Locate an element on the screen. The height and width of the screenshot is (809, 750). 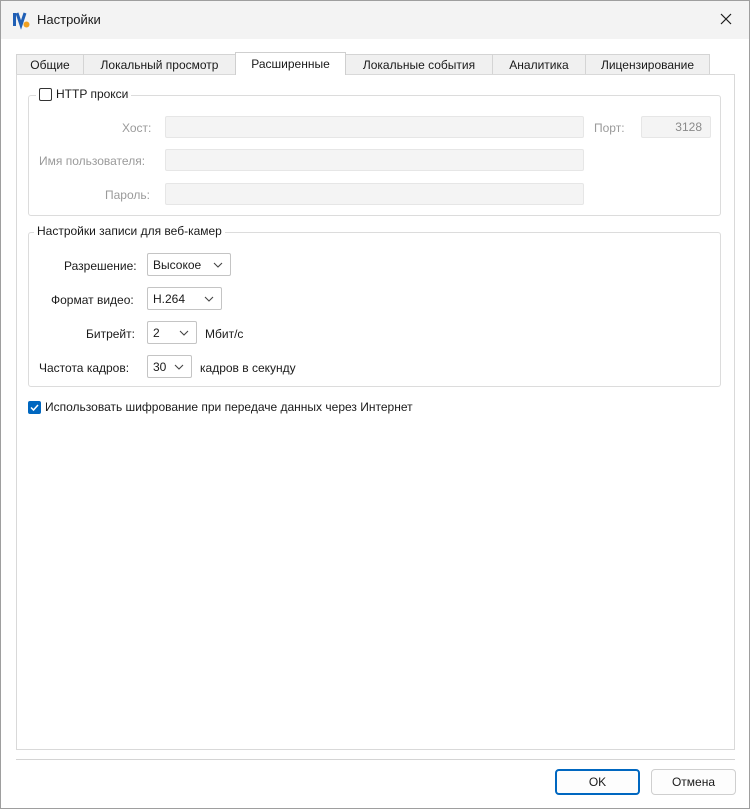
resolution-value: Высокое is located at coordinates (177, 264).